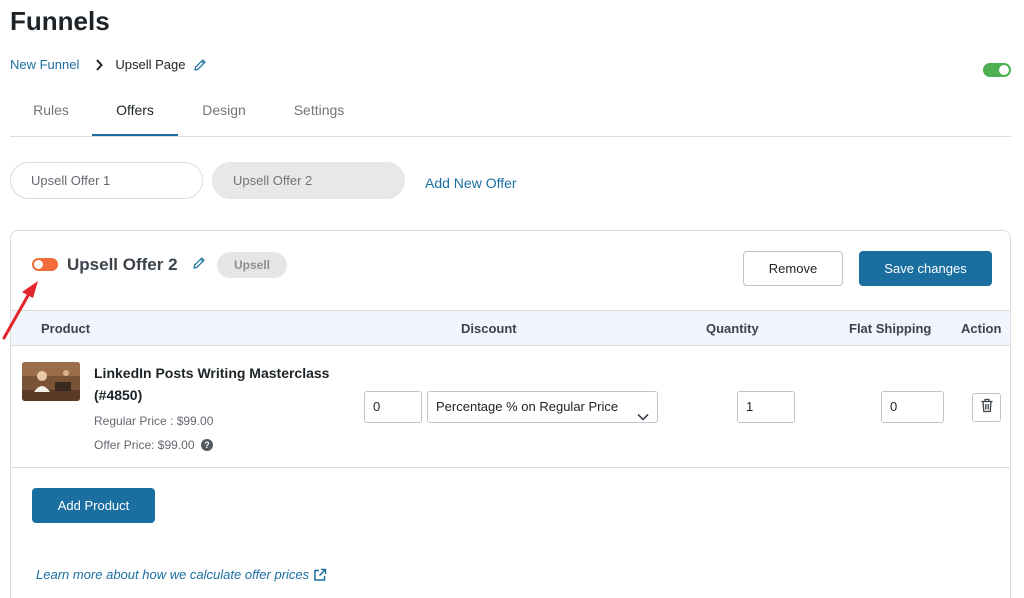 Image resolution: width=1024 pixels, height=598 pixels. What do you see at coordinates (122, 264) in the screenshot?
I see `offer-name: Upsell Offer 2` at bounding box center [122, 264].